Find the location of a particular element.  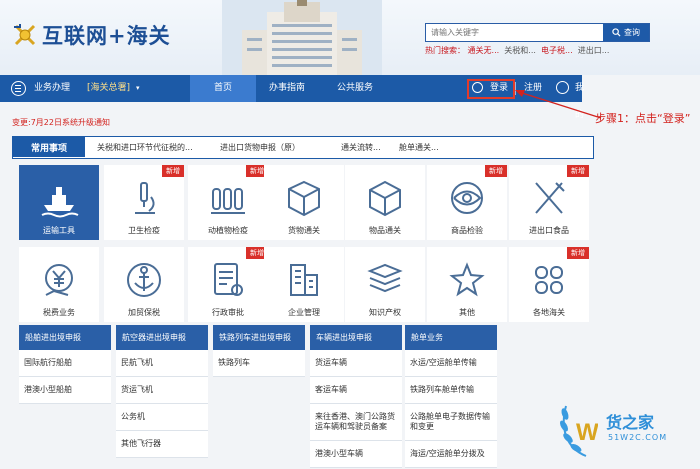

list-item: 水运/空运舱单传输 is located at coordinates (451, 363).